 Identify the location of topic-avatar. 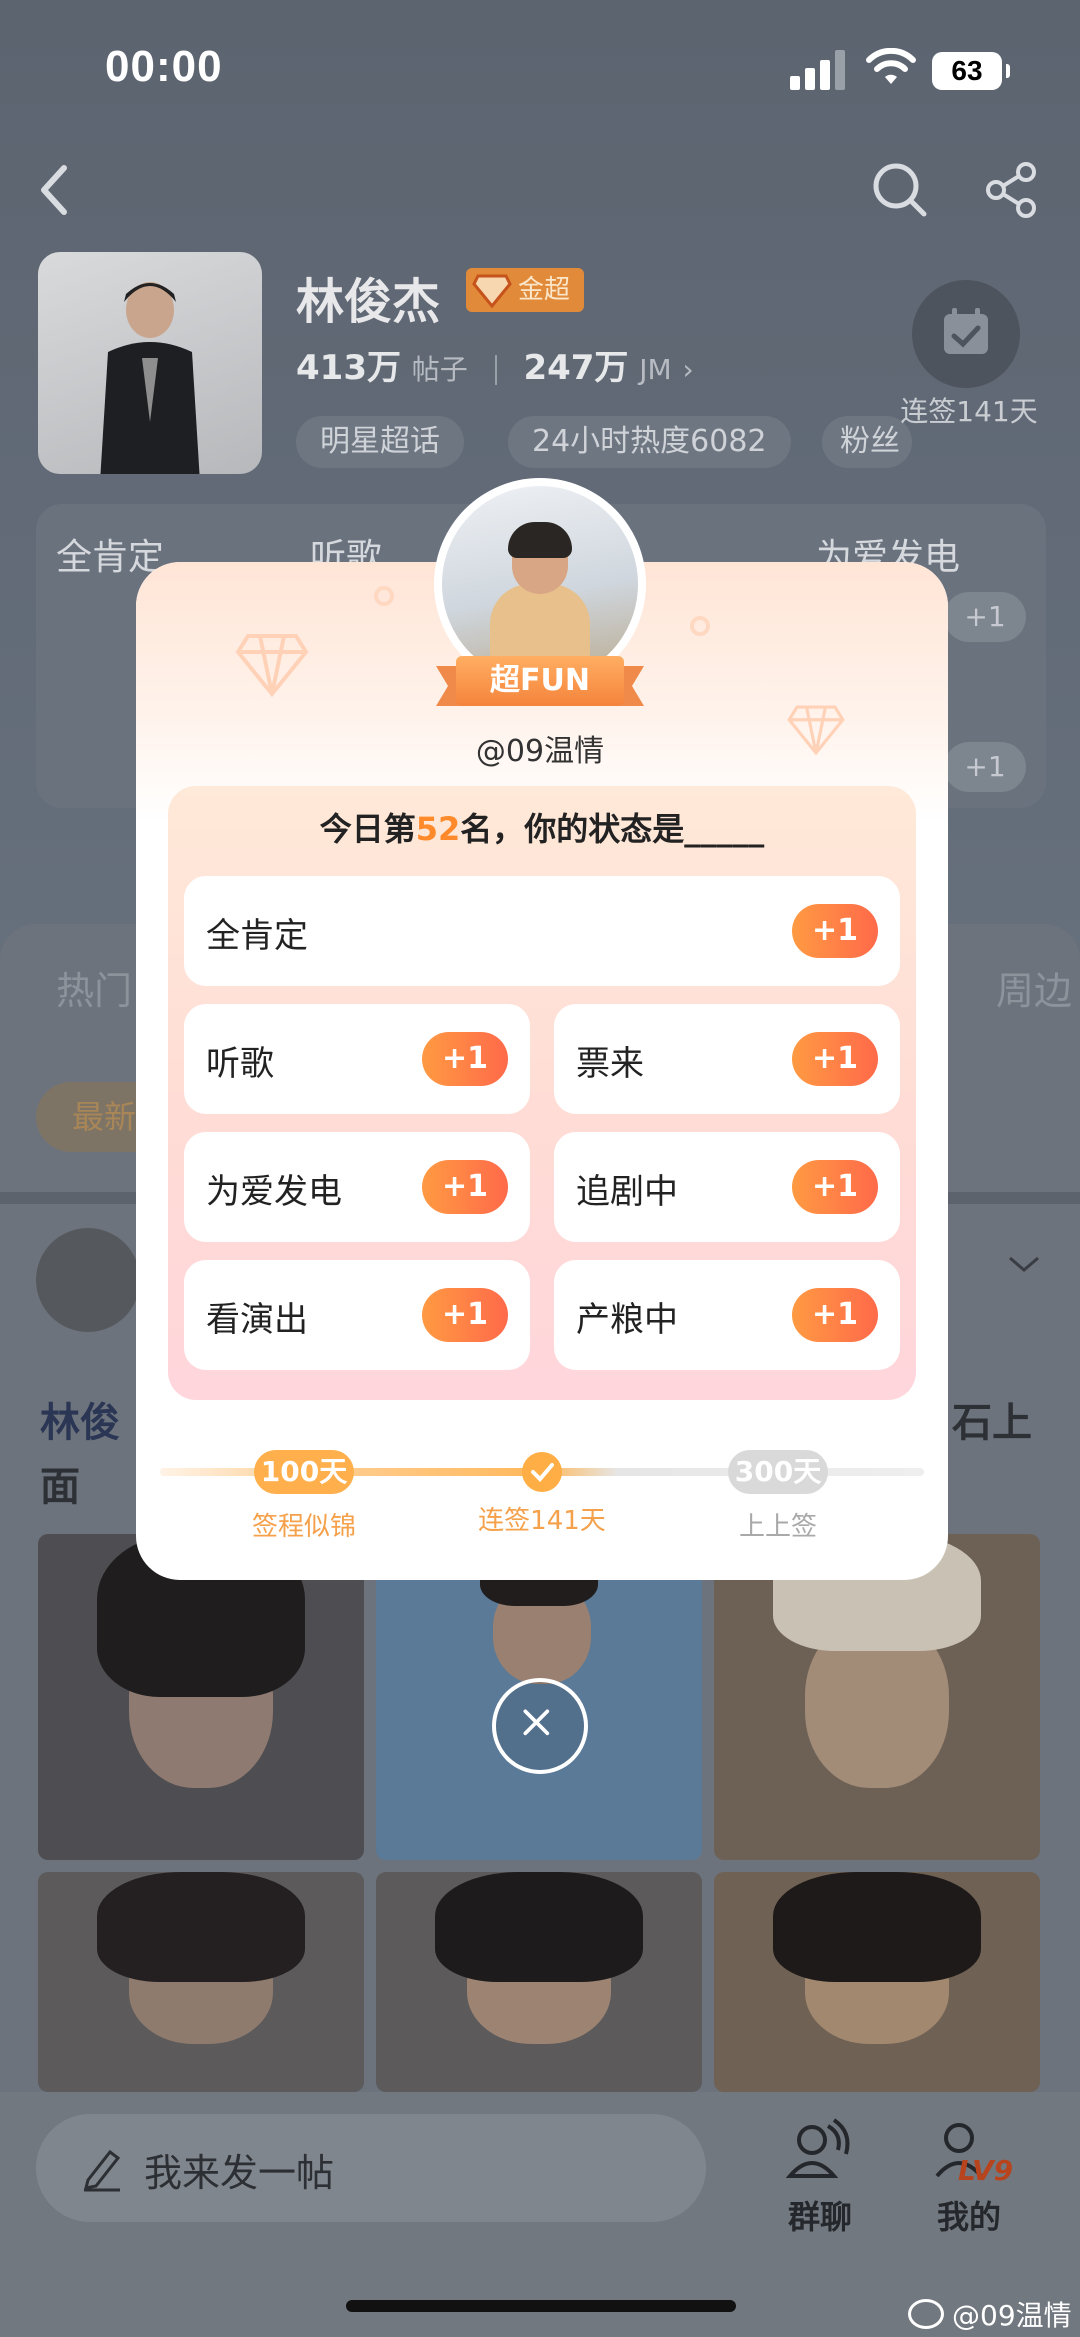
(150, 363).